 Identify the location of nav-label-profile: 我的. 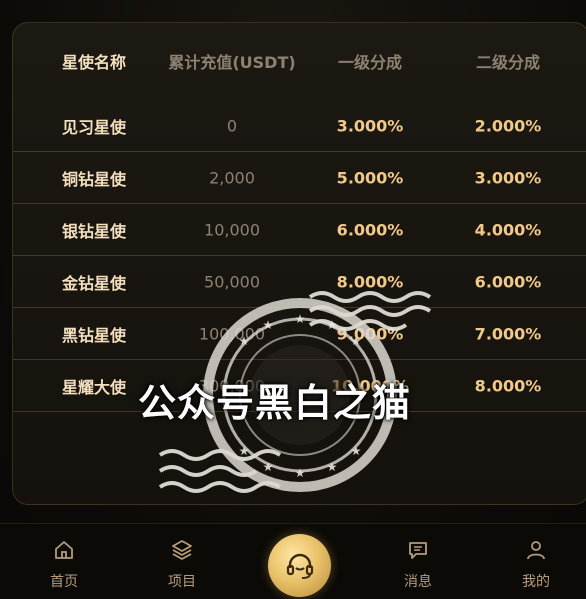
(536, 582).